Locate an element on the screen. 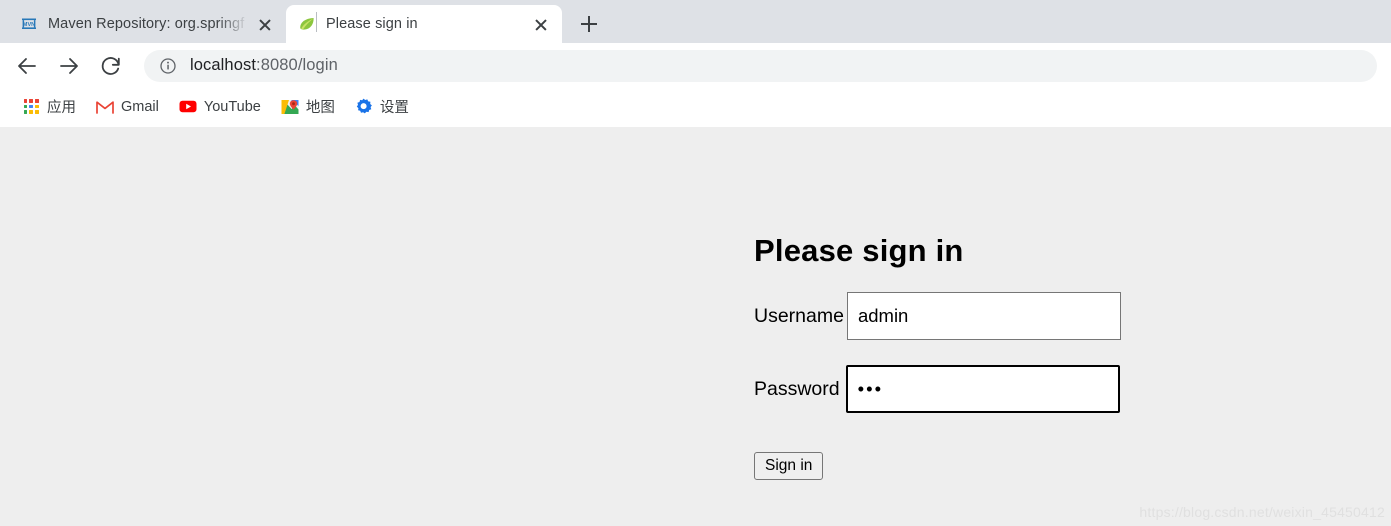  info-circle-icon is located at coordinates (168, 65).